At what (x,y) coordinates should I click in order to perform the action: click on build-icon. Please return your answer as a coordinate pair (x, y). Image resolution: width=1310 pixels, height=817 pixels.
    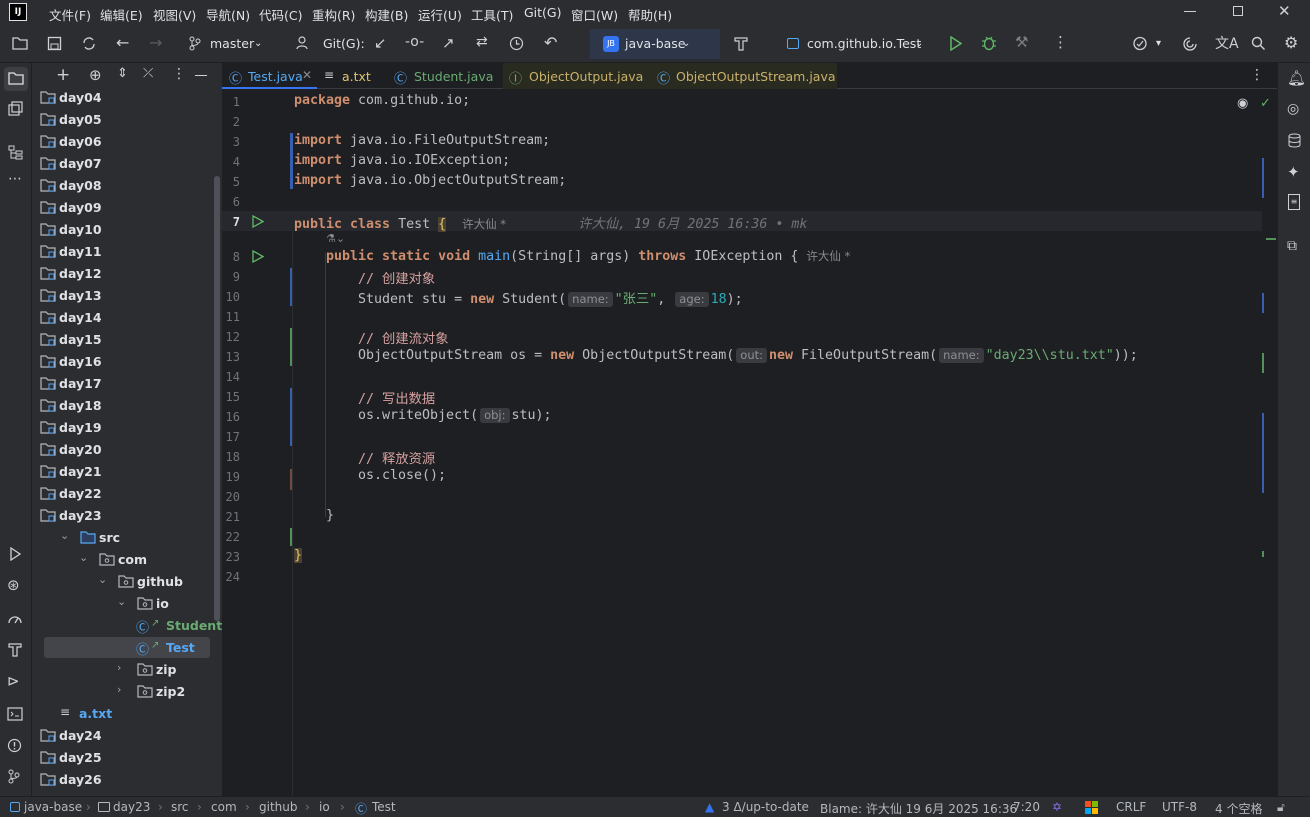
    Looking at the image, I should click on (741, 43).